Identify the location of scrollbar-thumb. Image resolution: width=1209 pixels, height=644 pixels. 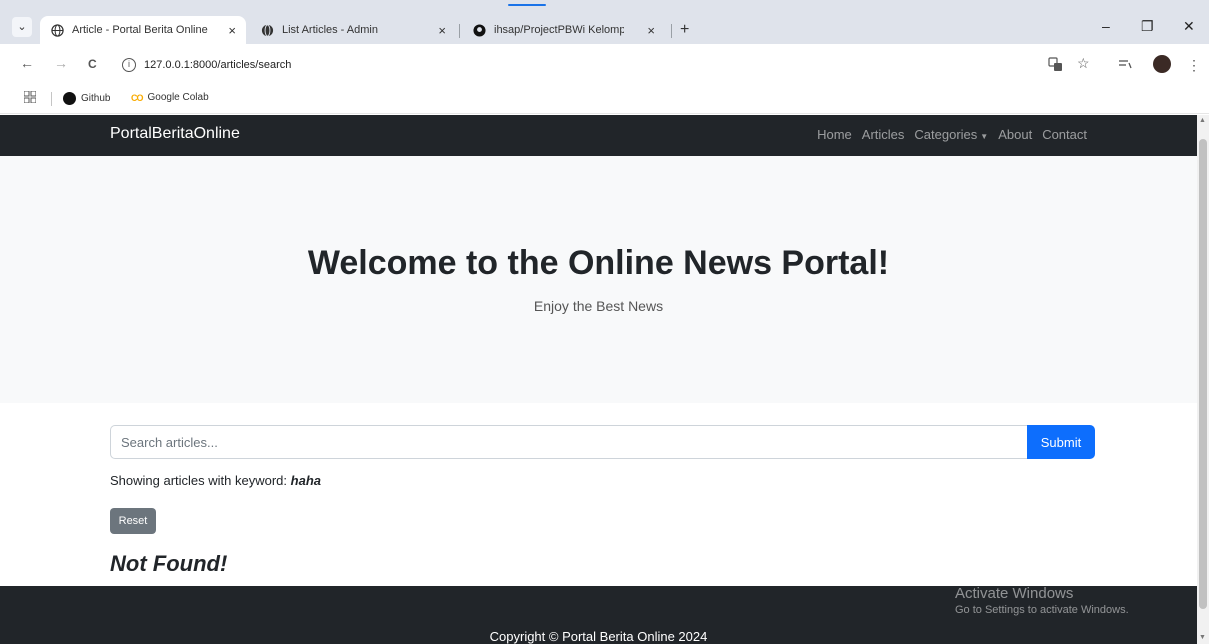
(1203, 374).